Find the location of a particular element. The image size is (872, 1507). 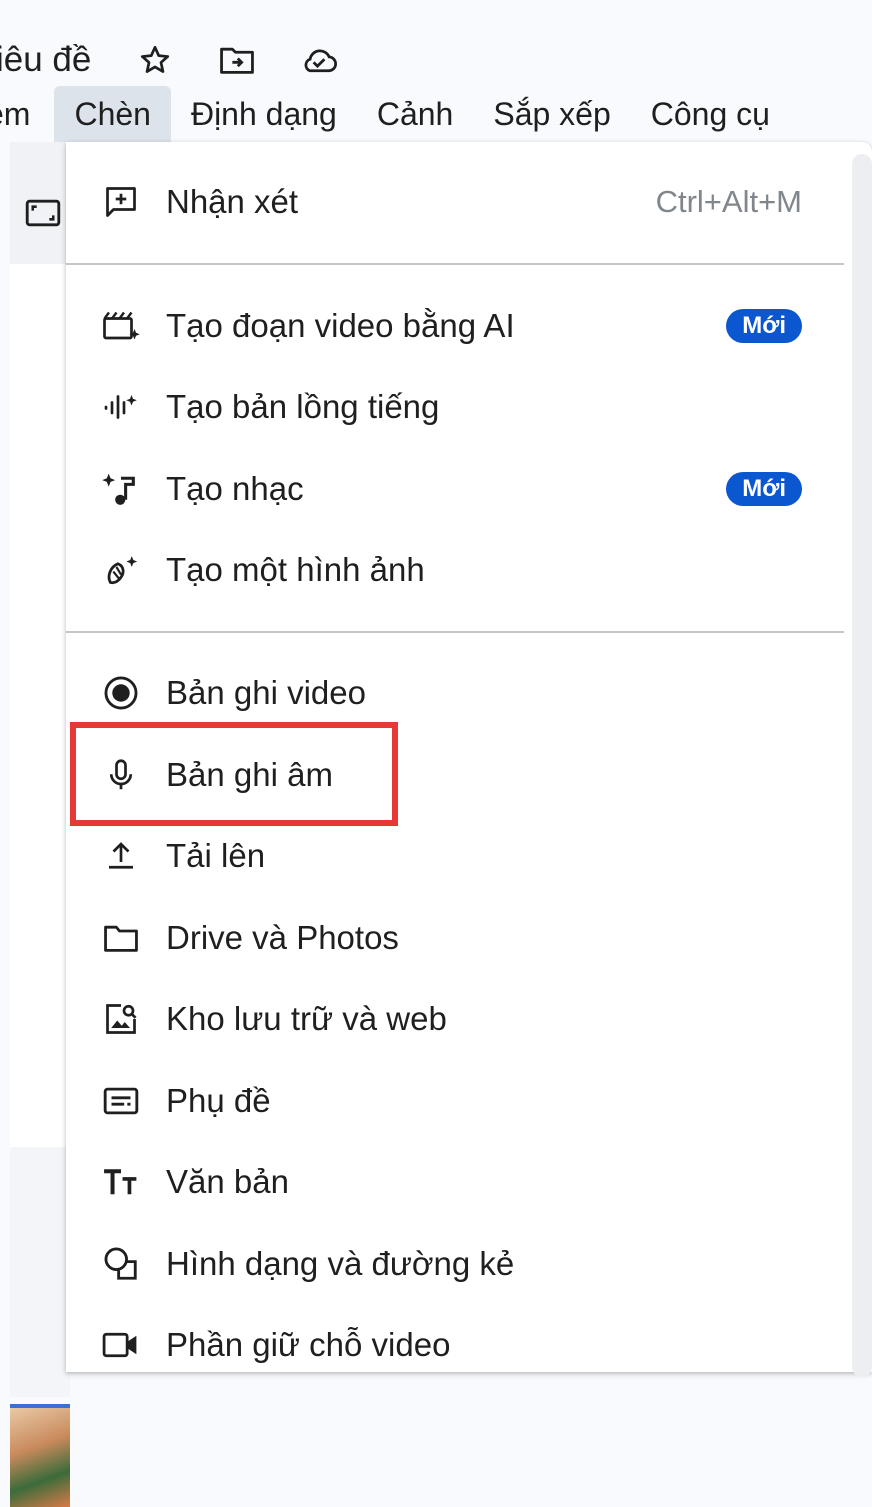

menu-item-subtitles: Phụ đề is located at coordinates (456, 1101).